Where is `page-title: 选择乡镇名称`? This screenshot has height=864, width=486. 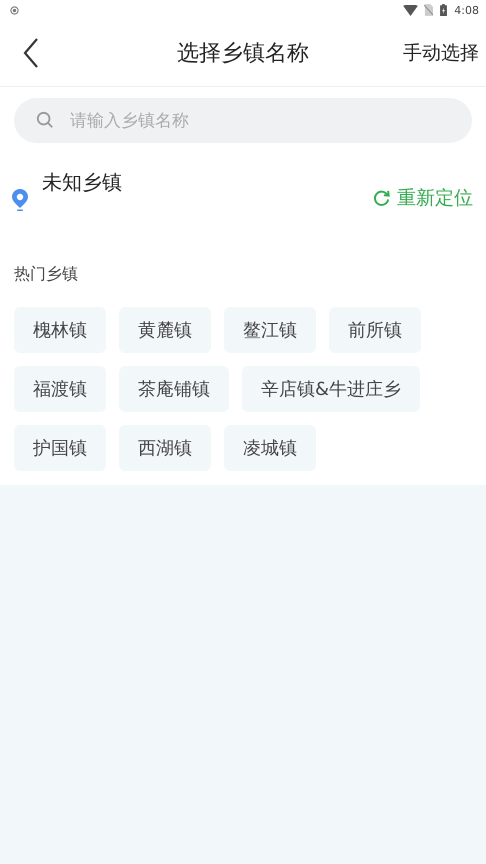 page-title: 选择乡镇名称 is located at coordinates (243, 54).